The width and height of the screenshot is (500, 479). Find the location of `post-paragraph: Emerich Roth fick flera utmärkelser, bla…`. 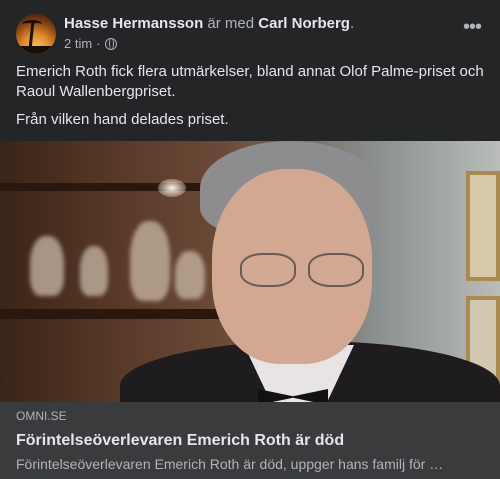

post-paragraph: Emerich Roth fick flera utmärkelser, bla… is located at coordinates (250, 81).